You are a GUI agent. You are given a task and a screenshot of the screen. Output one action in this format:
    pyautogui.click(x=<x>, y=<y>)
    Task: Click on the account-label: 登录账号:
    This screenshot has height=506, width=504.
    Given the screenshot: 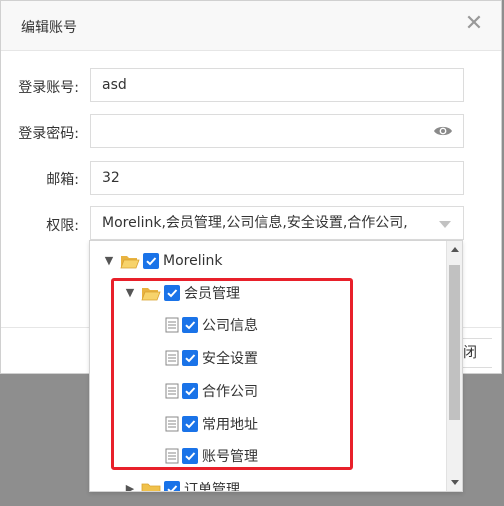 What is the action you would take?
    pyautogui.click(x=48, y=88)
    